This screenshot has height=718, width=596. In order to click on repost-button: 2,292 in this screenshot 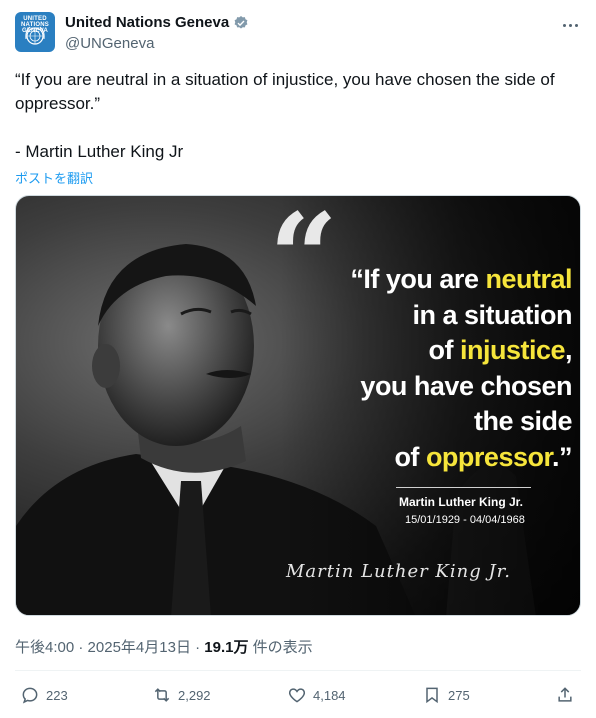, I will do `click(181, 695)`.